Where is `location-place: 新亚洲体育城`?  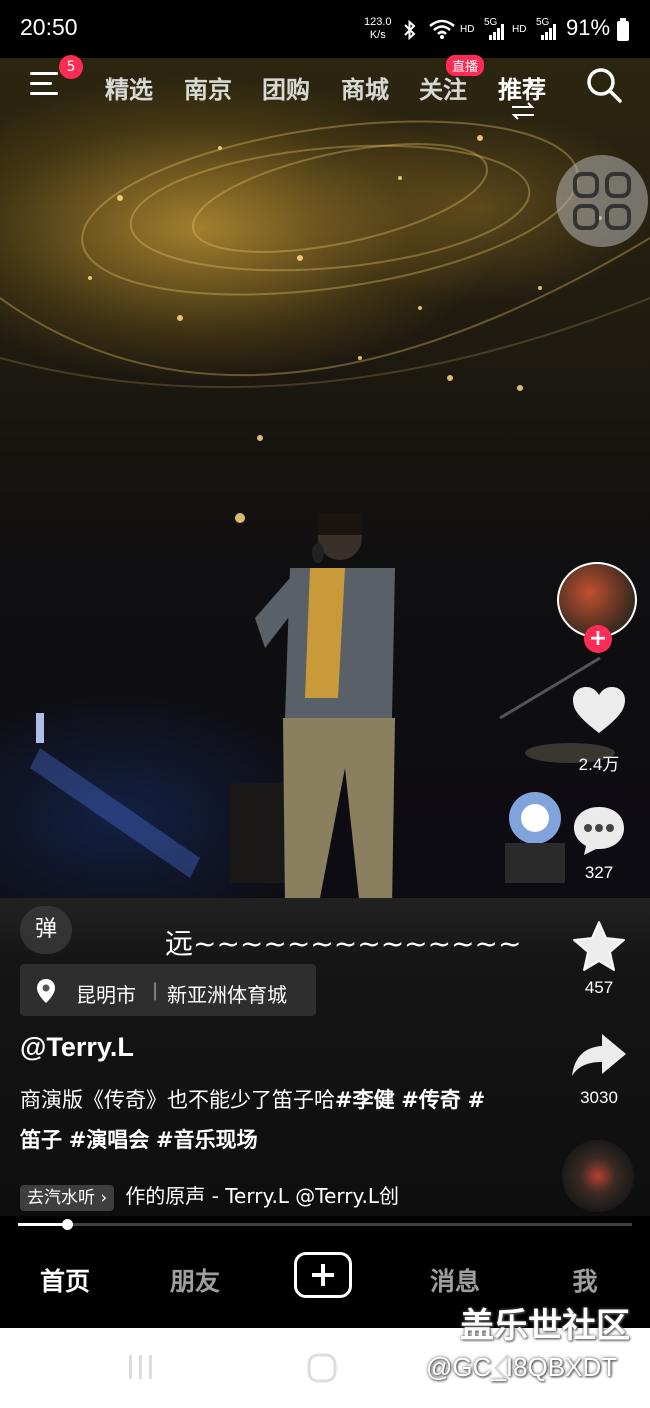 location-place: 新亚洲体育城 is located at coordinates (227, 995).